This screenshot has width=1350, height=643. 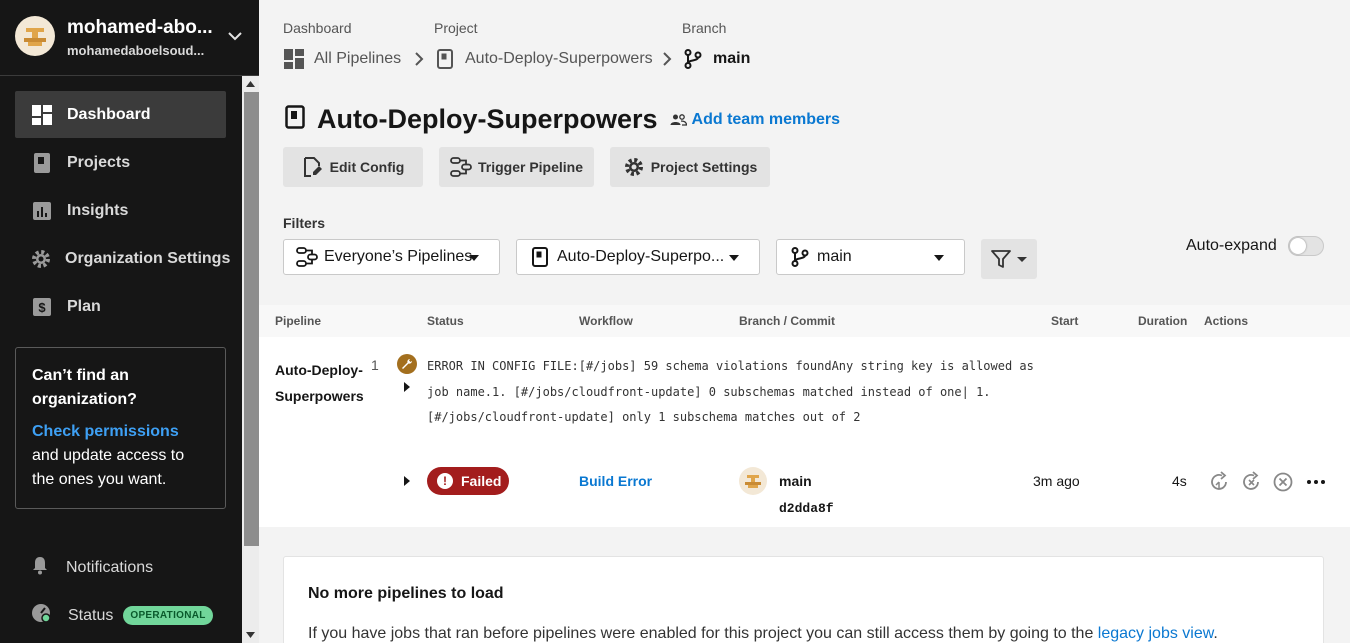 I want to click on edit-config-button: Edit Config, so click(x=353, y=167).